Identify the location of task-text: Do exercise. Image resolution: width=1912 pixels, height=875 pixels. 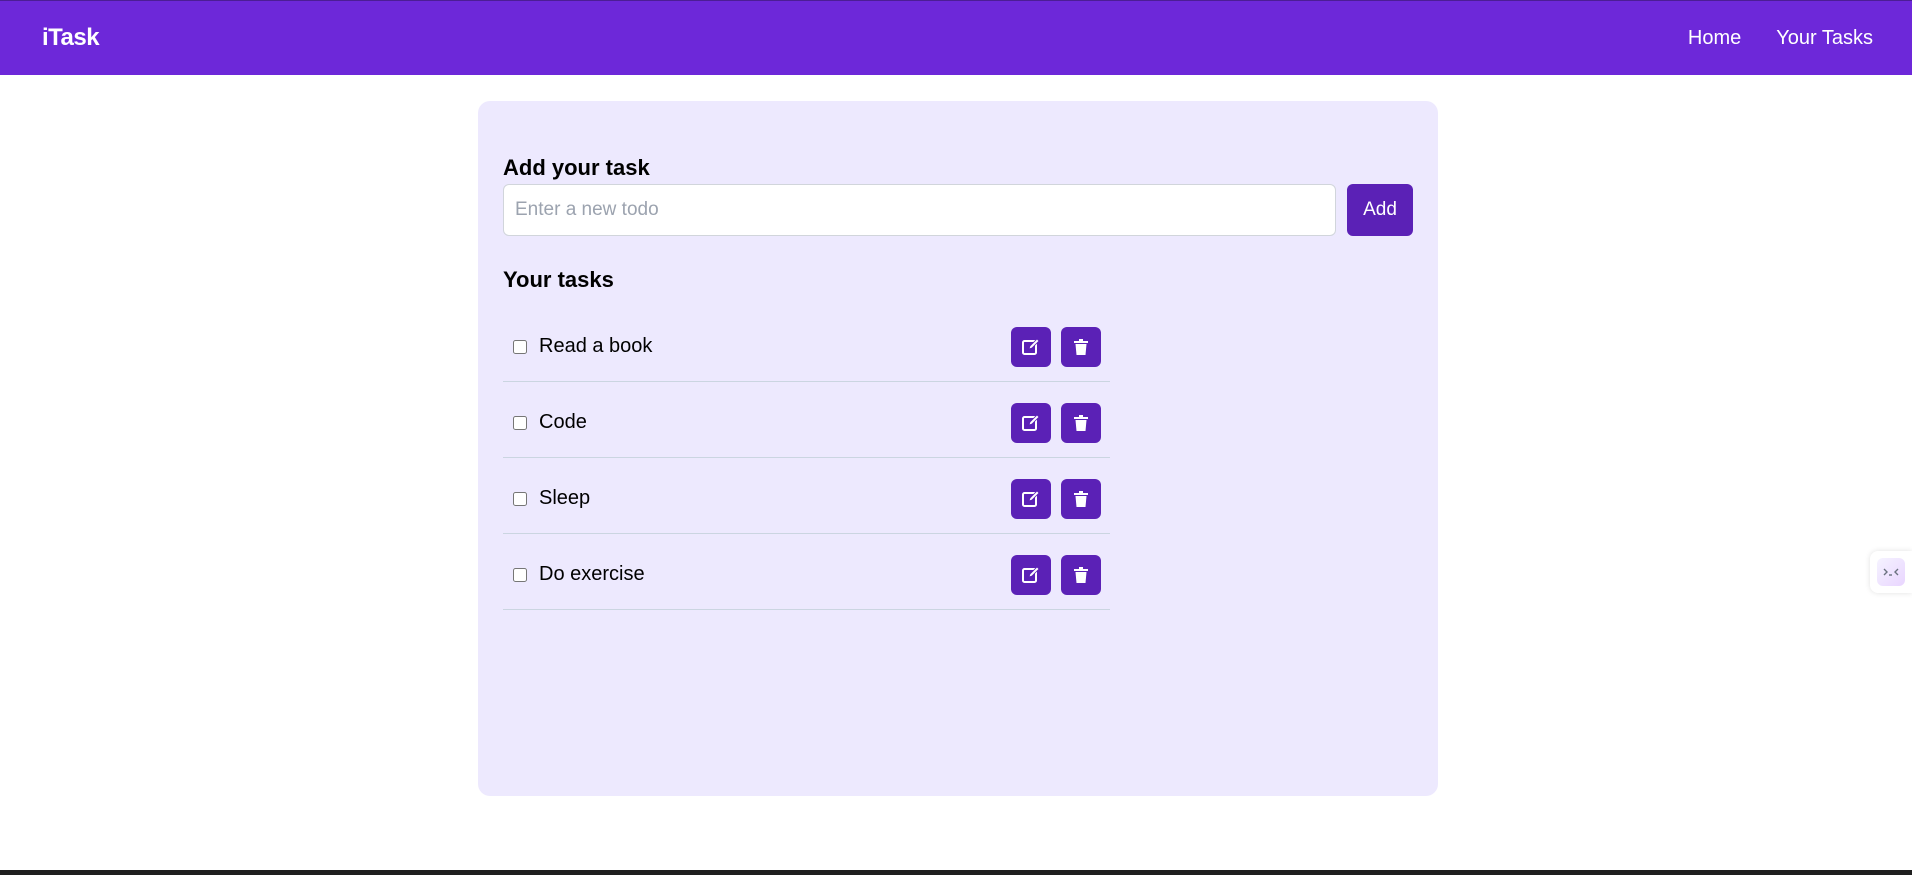
(592, 574).